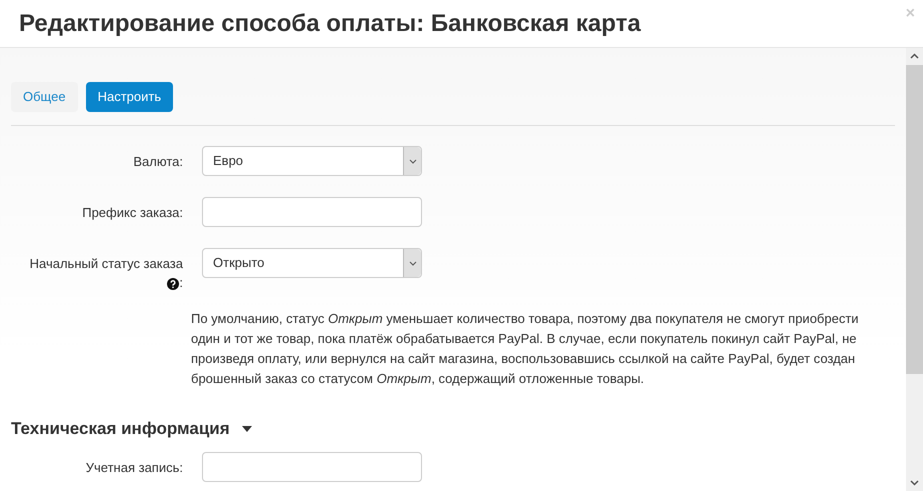 This screenshot has height=491, width=923. What do you see at coordinates (181, 282) in the screenshot?
I see `label-colon: :` at bounding box center [181, 282].